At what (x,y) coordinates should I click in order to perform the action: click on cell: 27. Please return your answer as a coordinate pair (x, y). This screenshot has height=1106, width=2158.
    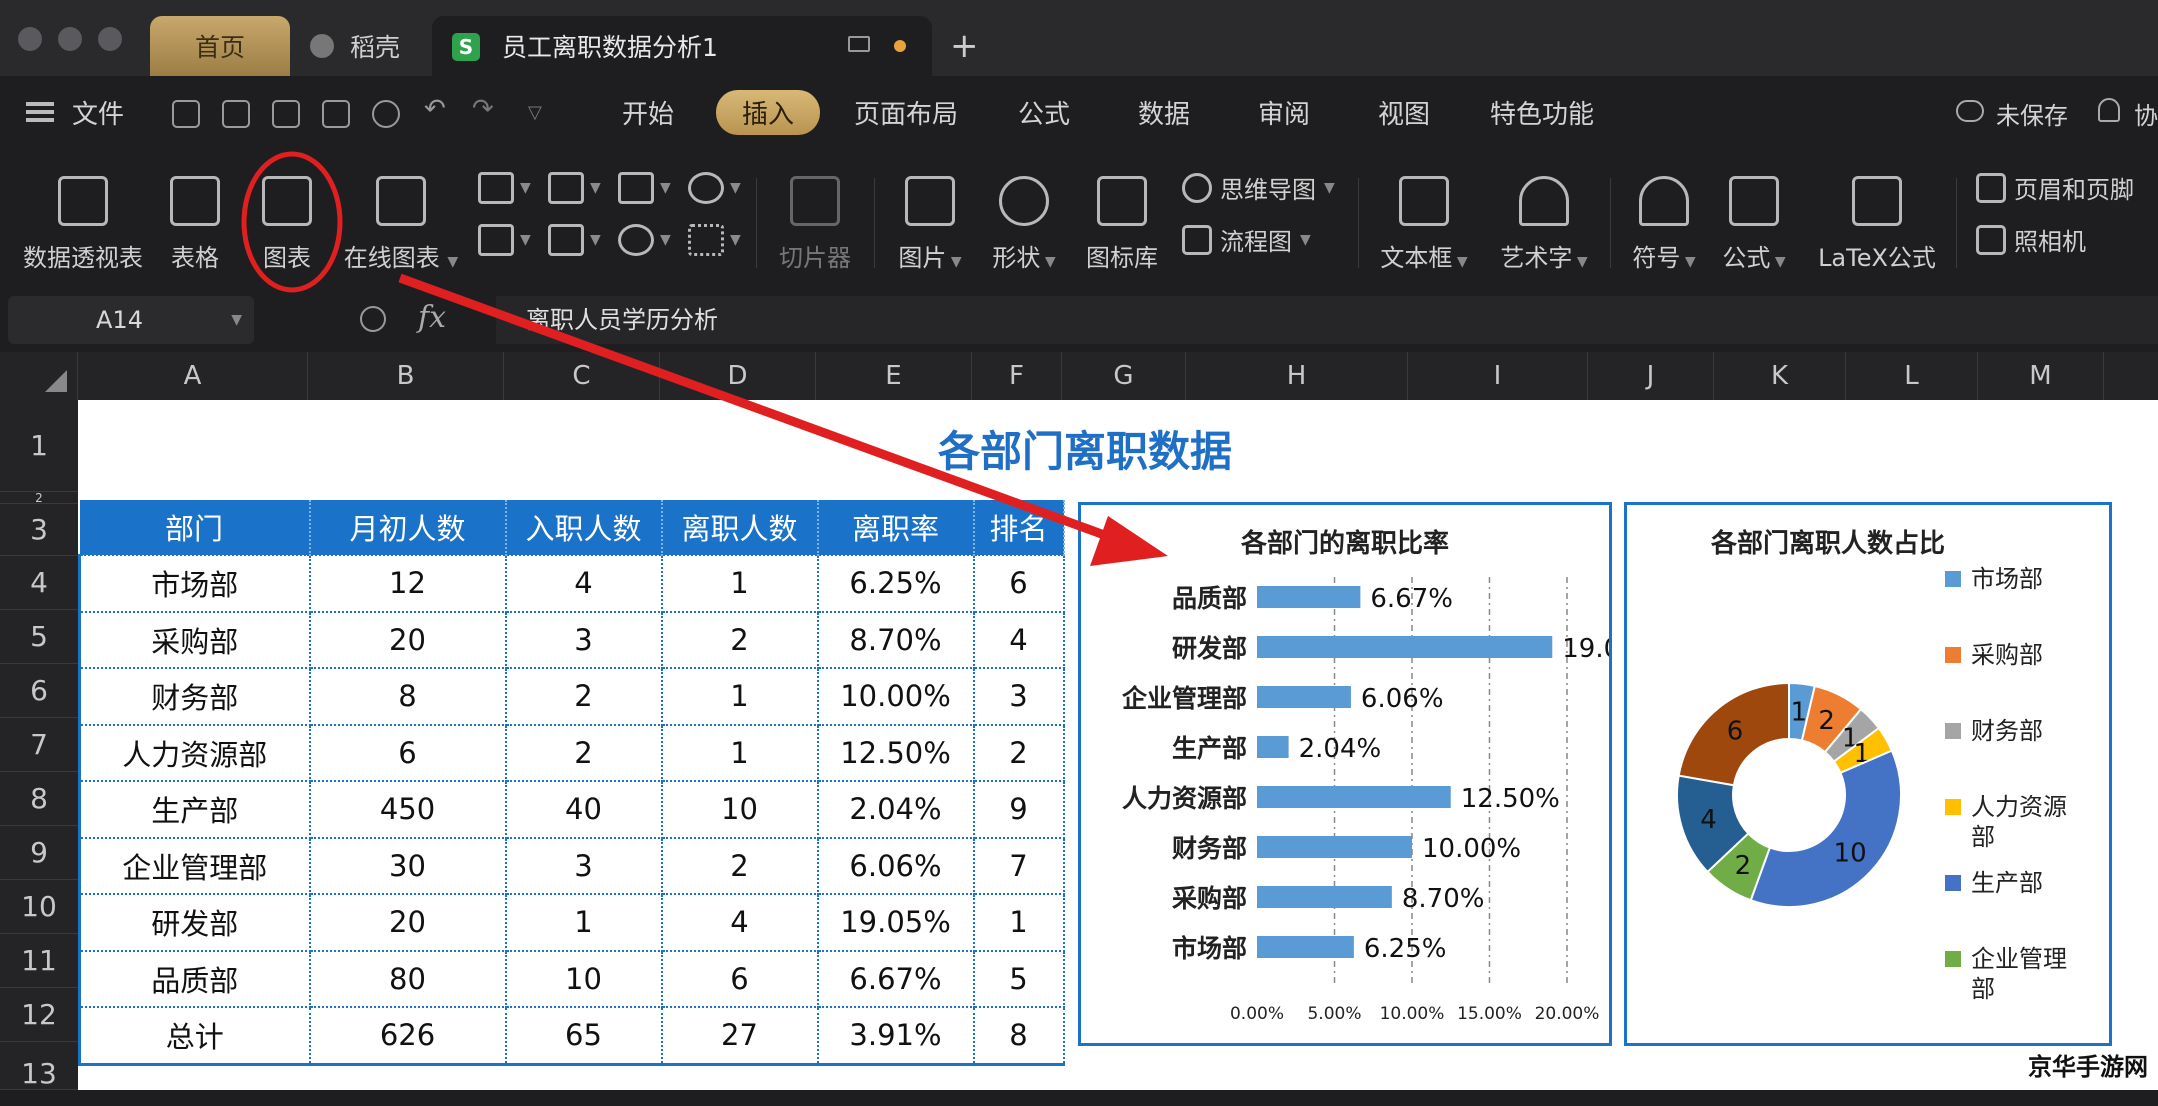
    Looking at the image, I should click on (739, 1036).